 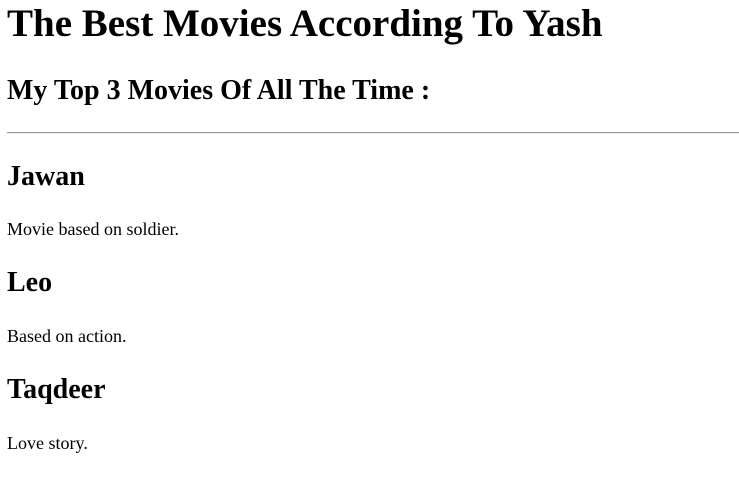 I want to click on movie-description-jawan: Movie based on soldier., so click(x=93, y=229).